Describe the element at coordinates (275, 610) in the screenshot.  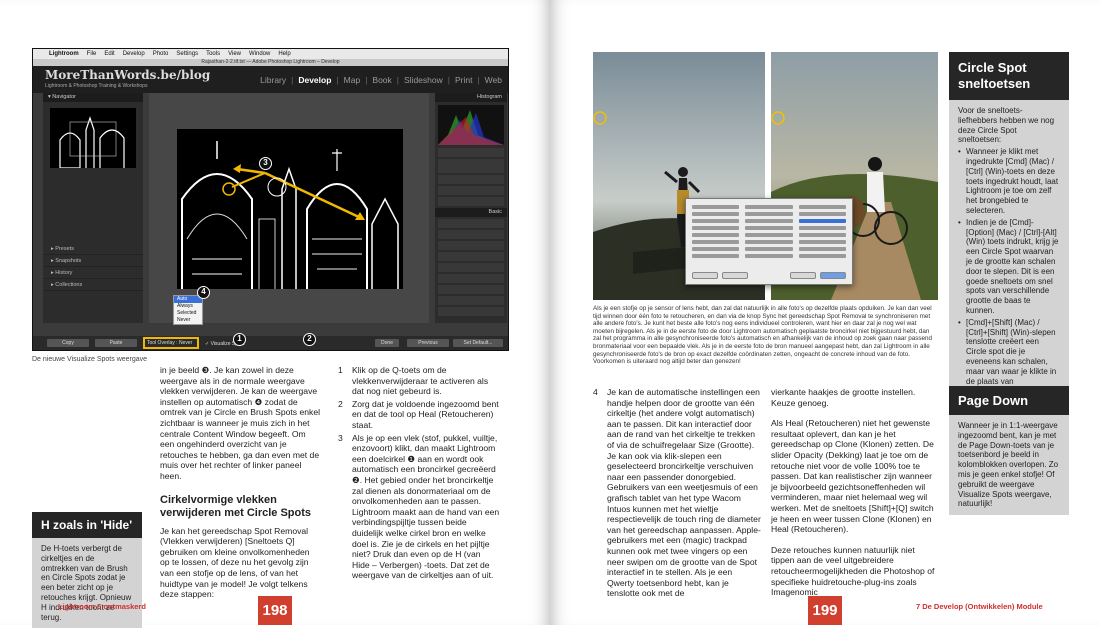
I see `page-number: 198` at that location.